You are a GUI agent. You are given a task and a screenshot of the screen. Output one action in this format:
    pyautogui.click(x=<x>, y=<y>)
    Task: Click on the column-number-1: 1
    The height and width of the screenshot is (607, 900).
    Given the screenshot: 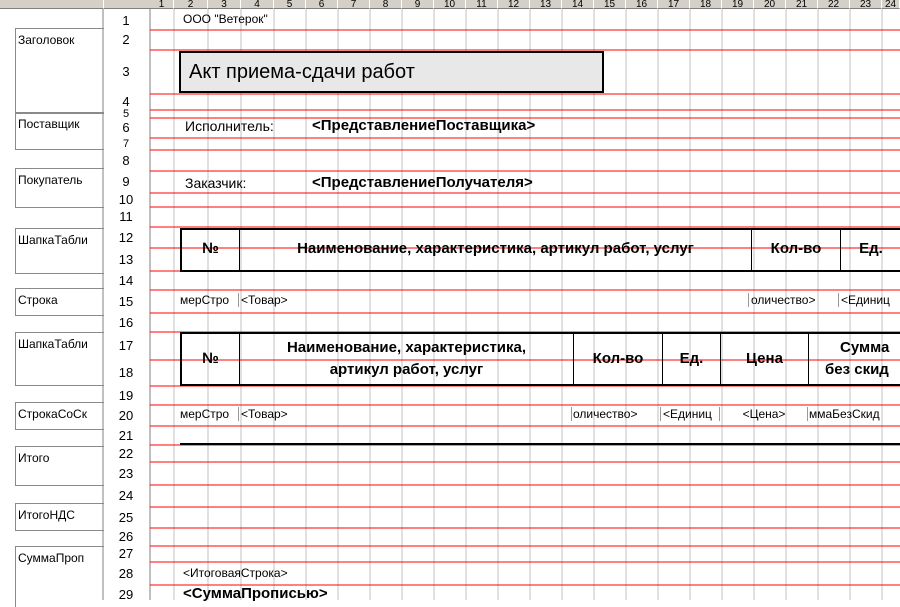 What is the action you would take?
    pyautogui.click(x=162, y=4)
    